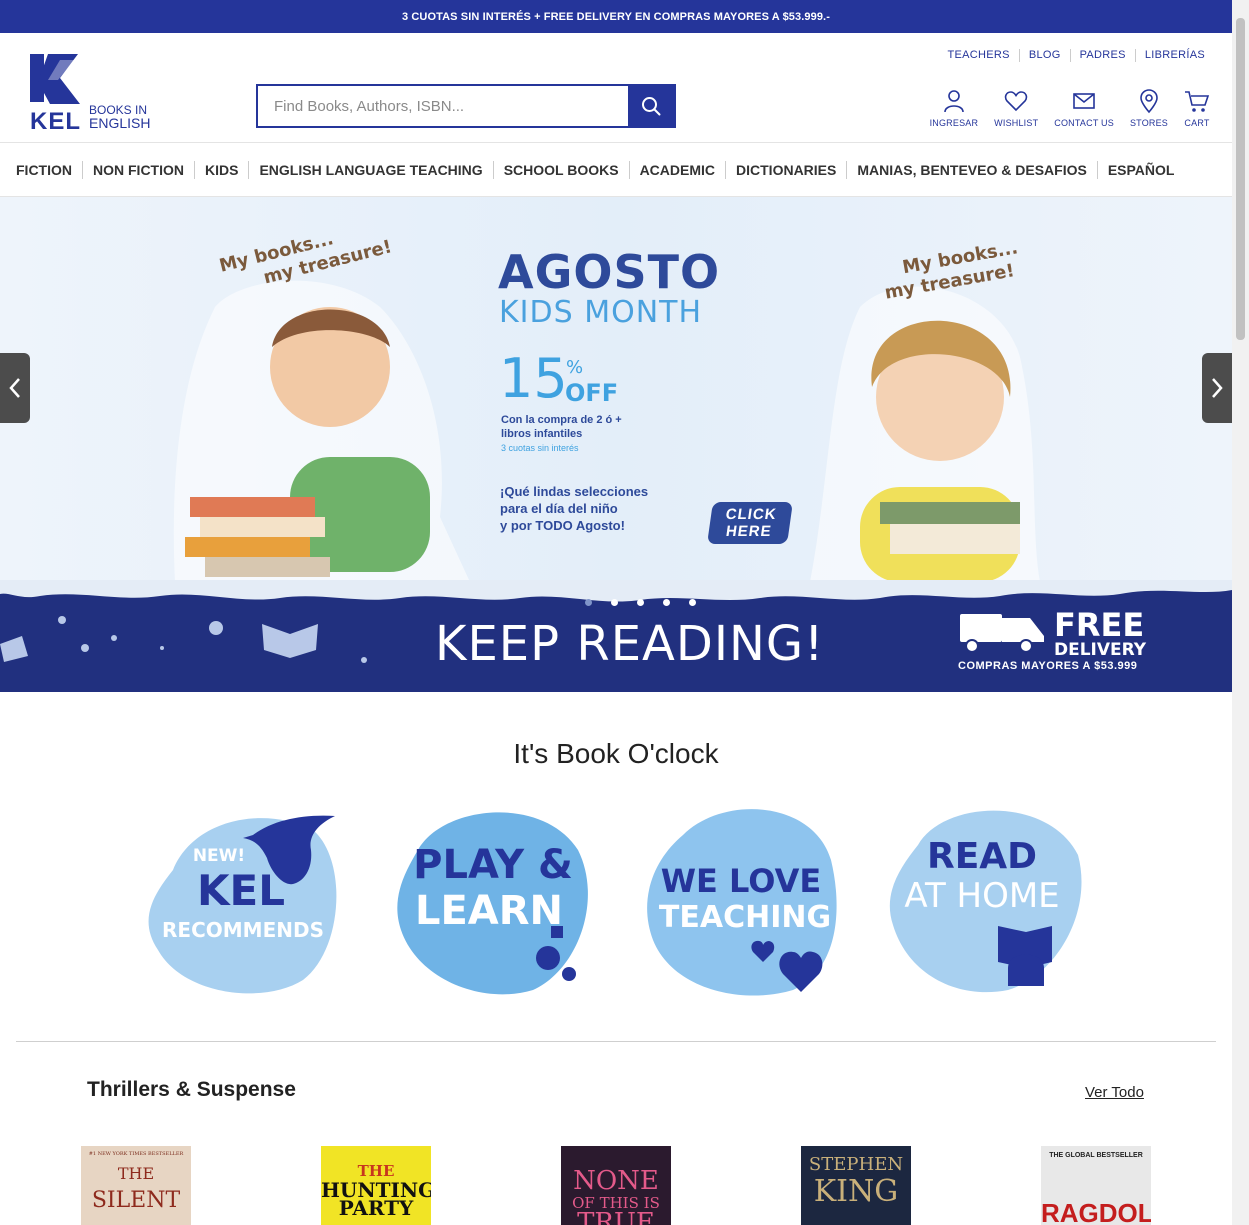  What do you see at coordinates (1197, 123) in the screenshot?
I see `cart-label: CART` at bounding box center [1197, 123].